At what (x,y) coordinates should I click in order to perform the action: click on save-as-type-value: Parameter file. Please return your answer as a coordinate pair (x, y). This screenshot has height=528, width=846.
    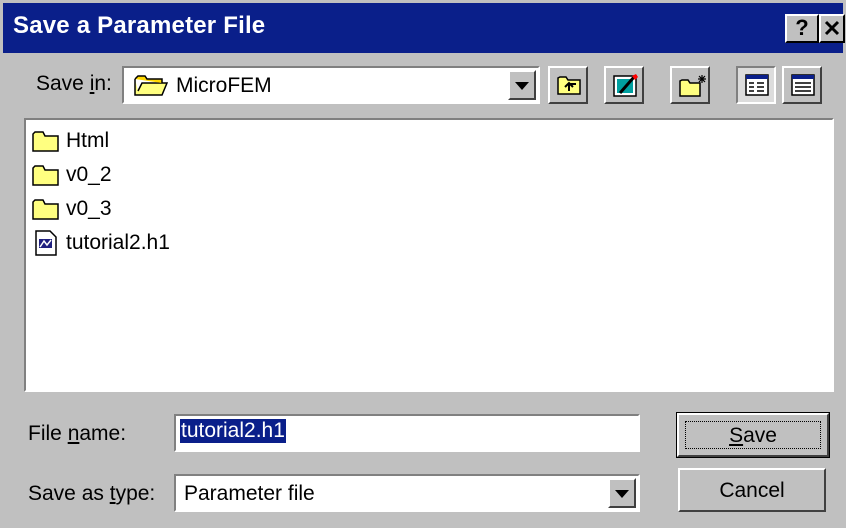
    Looking at the image, I should click on (249, 493).